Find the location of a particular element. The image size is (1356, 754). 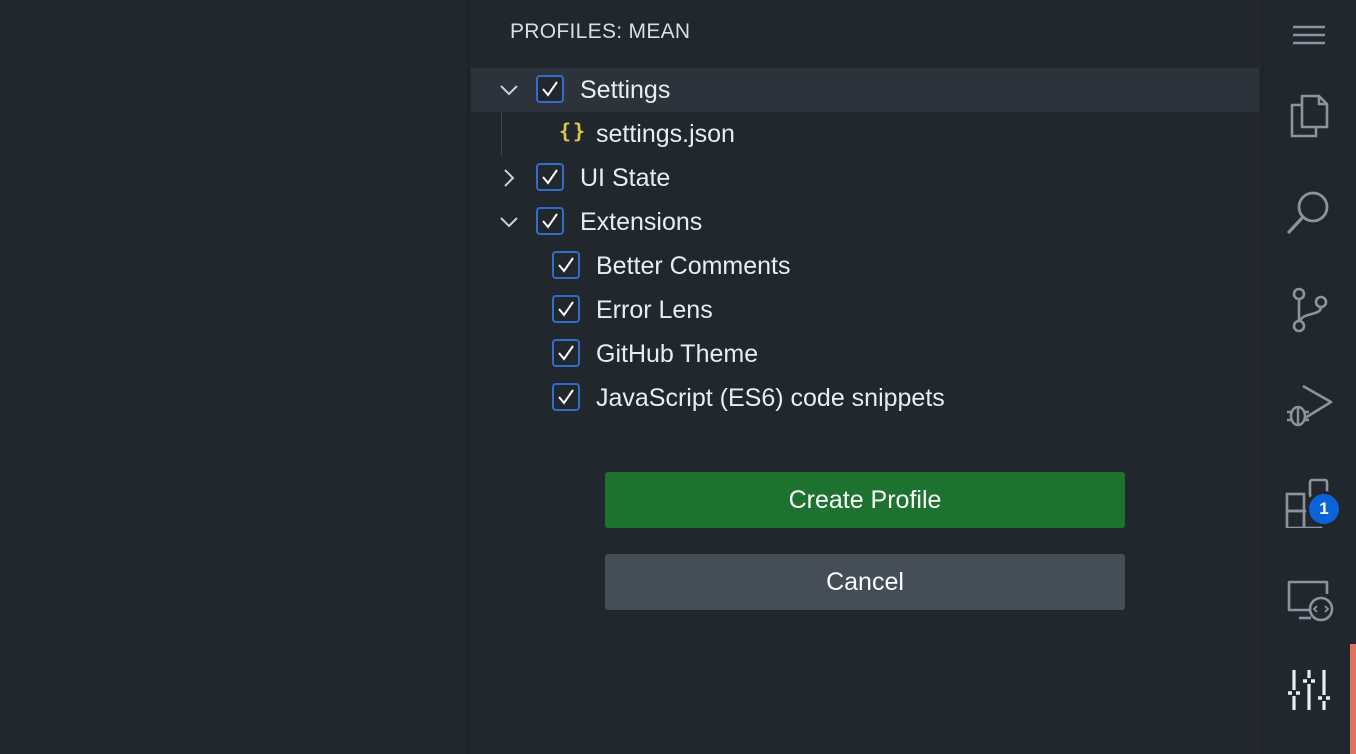

extensions-badge: 1 is located at coordinates (1324, 509).